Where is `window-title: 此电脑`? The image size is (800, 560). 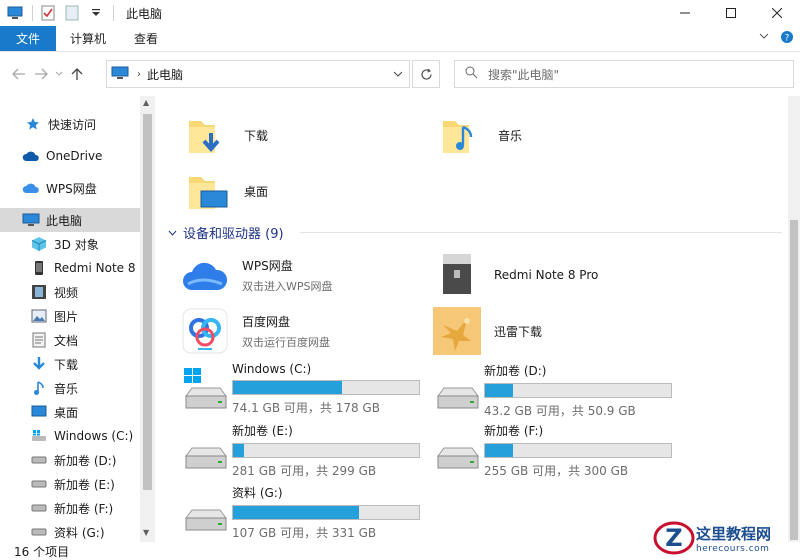 window-title: 此电脑 is located at coordinates (144, 13).